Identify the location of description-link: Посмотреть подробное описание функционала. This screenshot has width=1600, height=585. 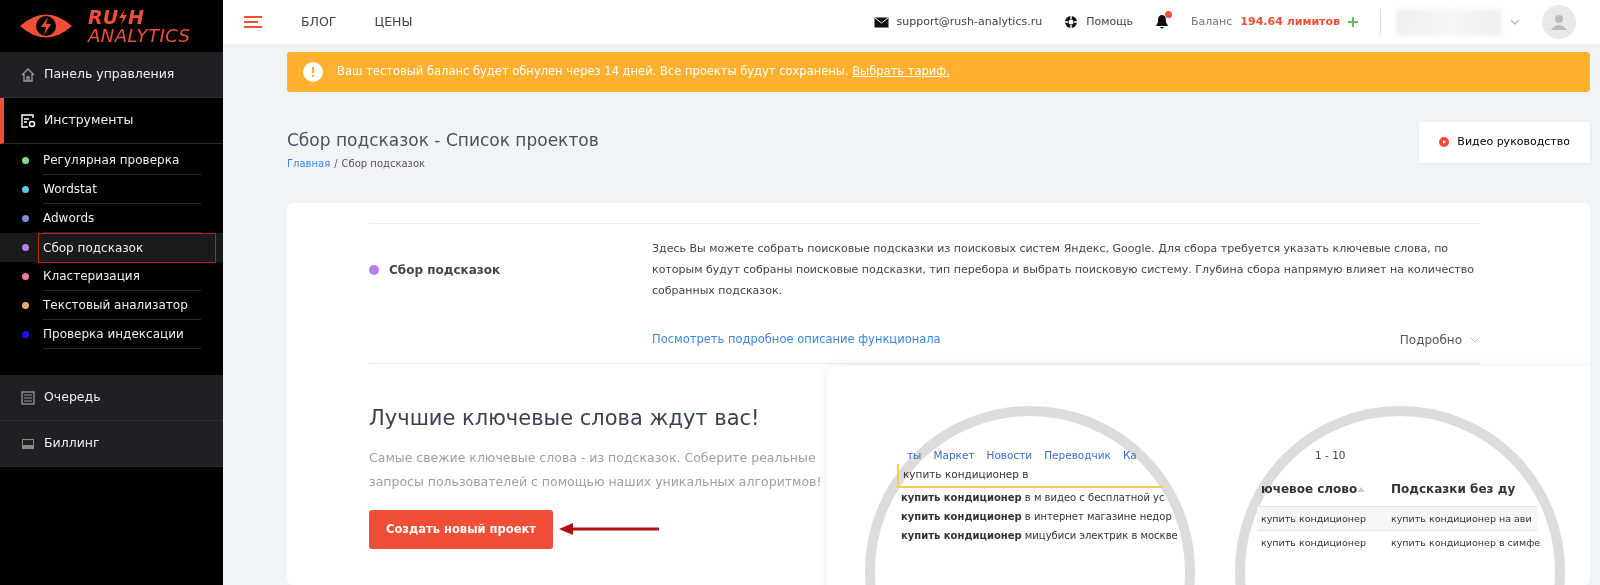
(796, 340).